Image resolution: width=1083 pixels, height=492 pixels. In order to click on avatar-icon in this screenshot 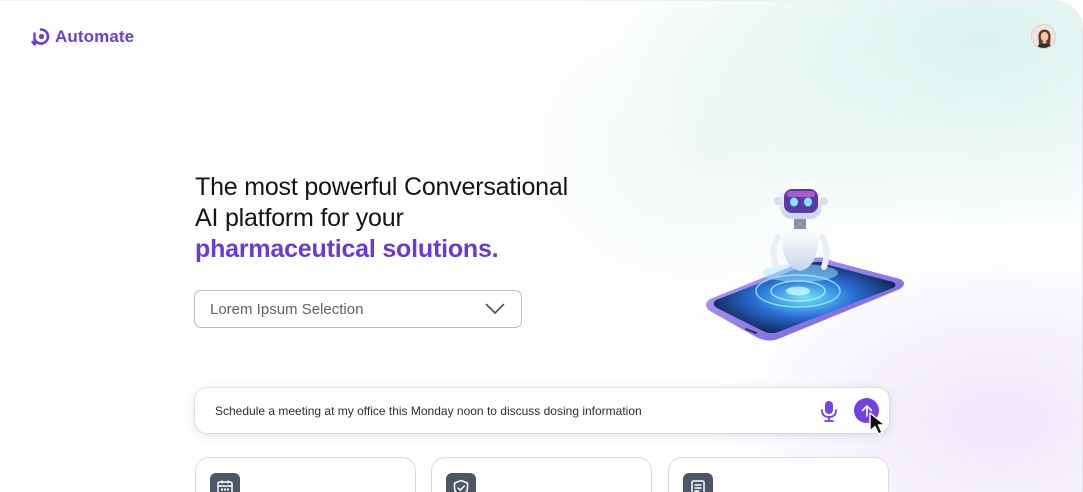, I will do `click(1043, 36)`.